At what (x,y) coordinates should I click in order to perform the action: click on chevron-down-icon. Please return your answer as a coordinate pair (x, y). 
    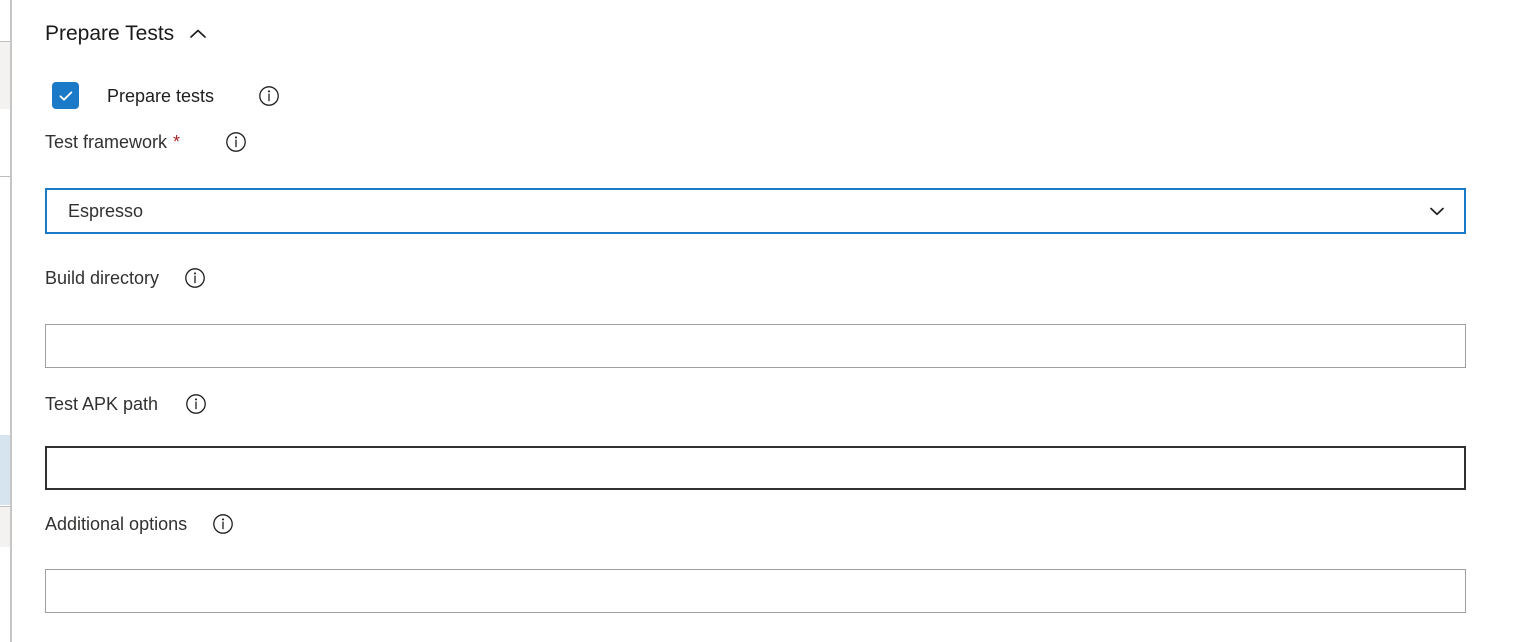
    Looking at the image, I should click on (1445, 211).